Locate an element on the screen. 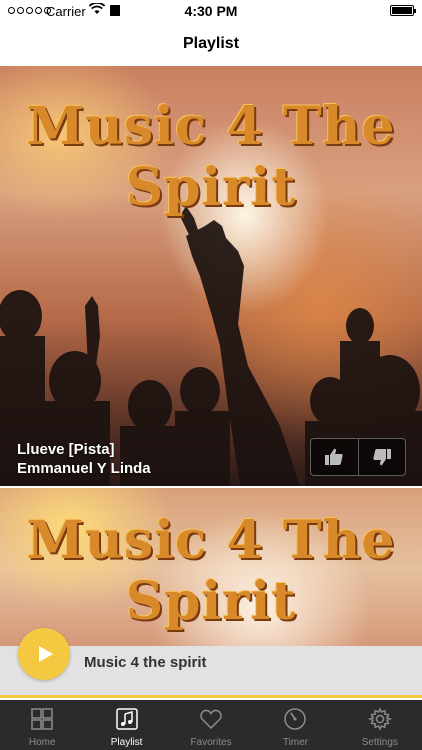 The width and height of the screenshot is (422, 750). thumbs-down-icon is located at coordinates (382, 457).